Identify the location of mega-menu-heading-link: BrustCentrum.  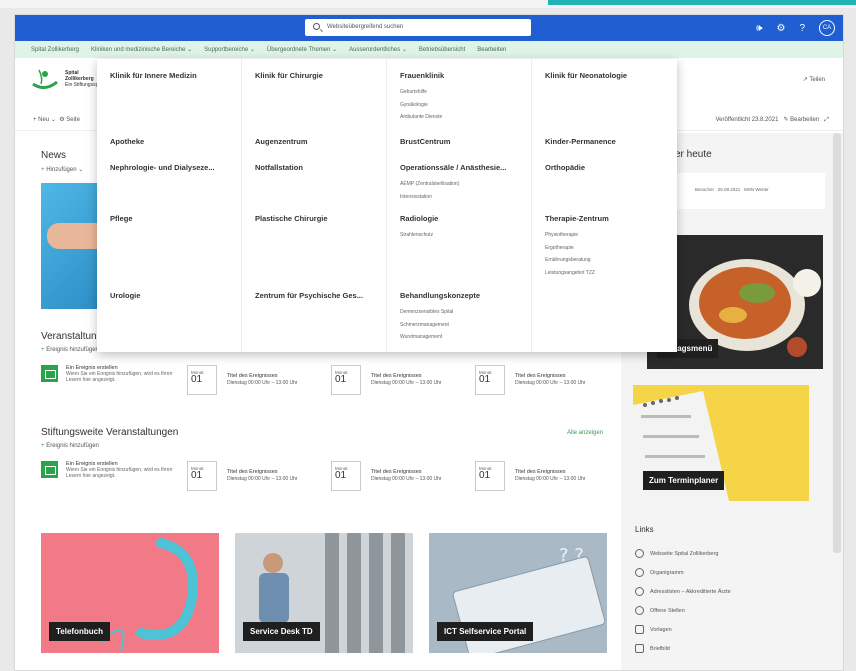
(425, 141).